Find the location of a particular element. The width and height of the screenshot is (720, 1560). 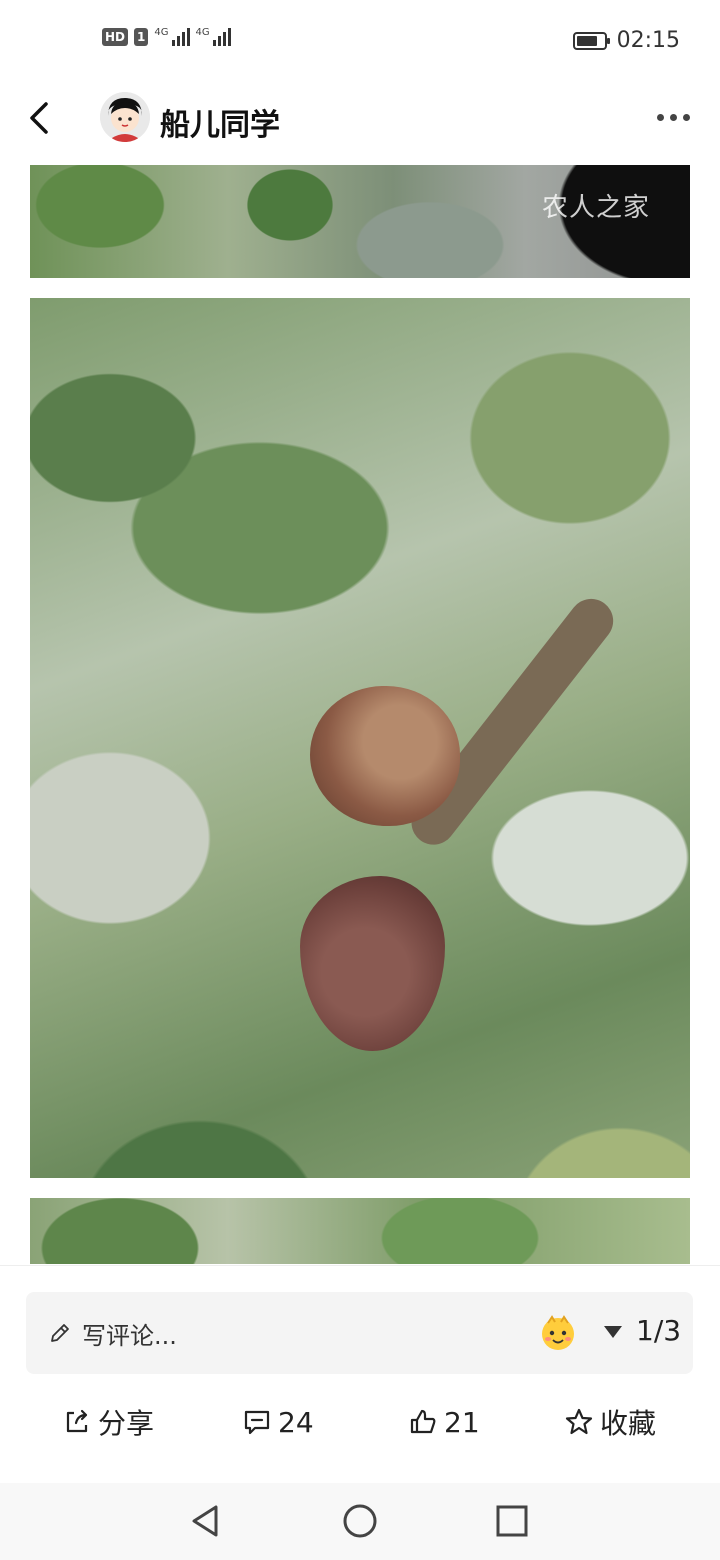

nav-recent-icon is located at coordinates (512, 1521).